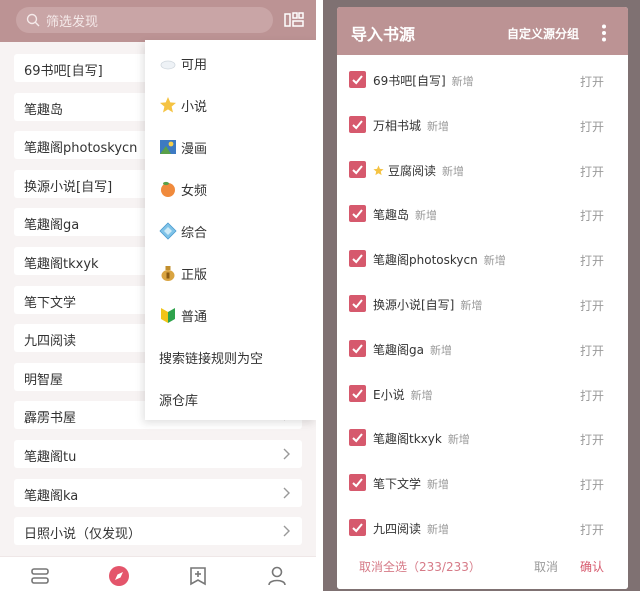 Image resolution: width=640 pixels, height=591 pixels. What do you see at coordinates (405, 214) in the screenshot?
I see `source-name: 笔趣岛 新增` at bounding box center [405, 214].